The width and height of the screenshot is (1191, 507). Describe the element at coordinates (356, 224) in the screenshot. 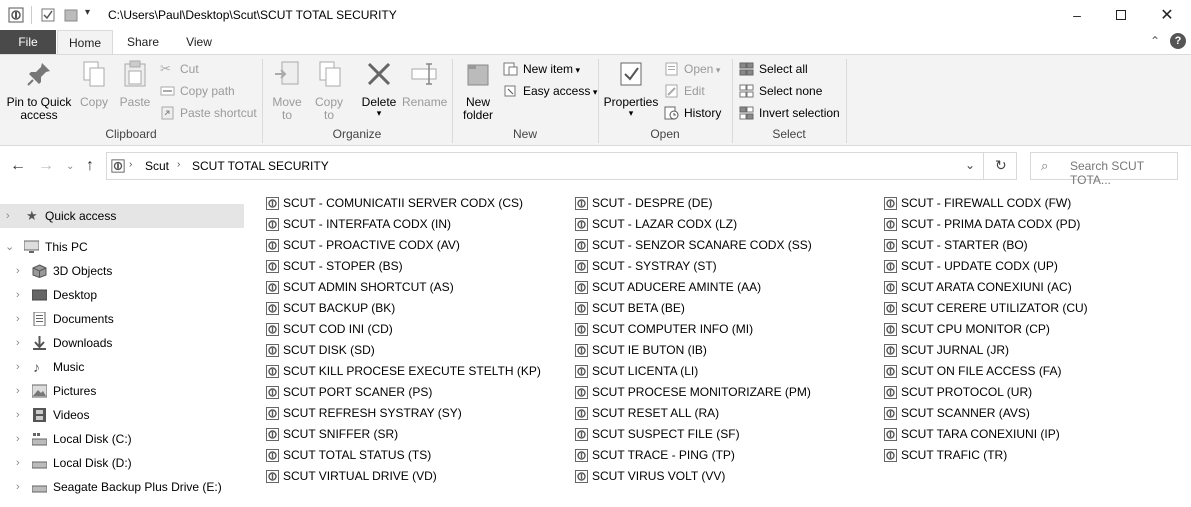

I see `file-item: SCUT - INTERFATA CODX (IN)` at that location.